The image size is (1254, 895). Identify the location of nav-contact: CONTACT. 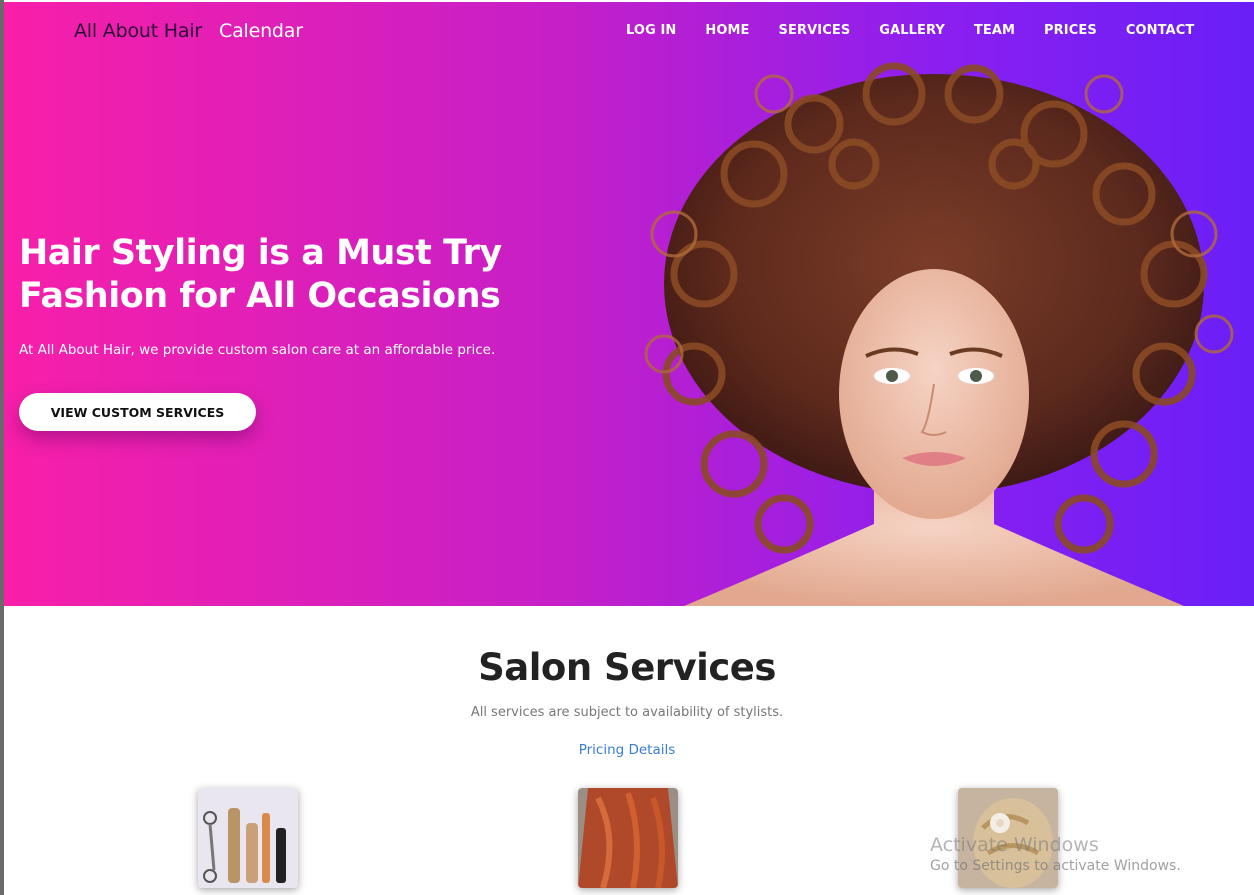
(1160, 30).